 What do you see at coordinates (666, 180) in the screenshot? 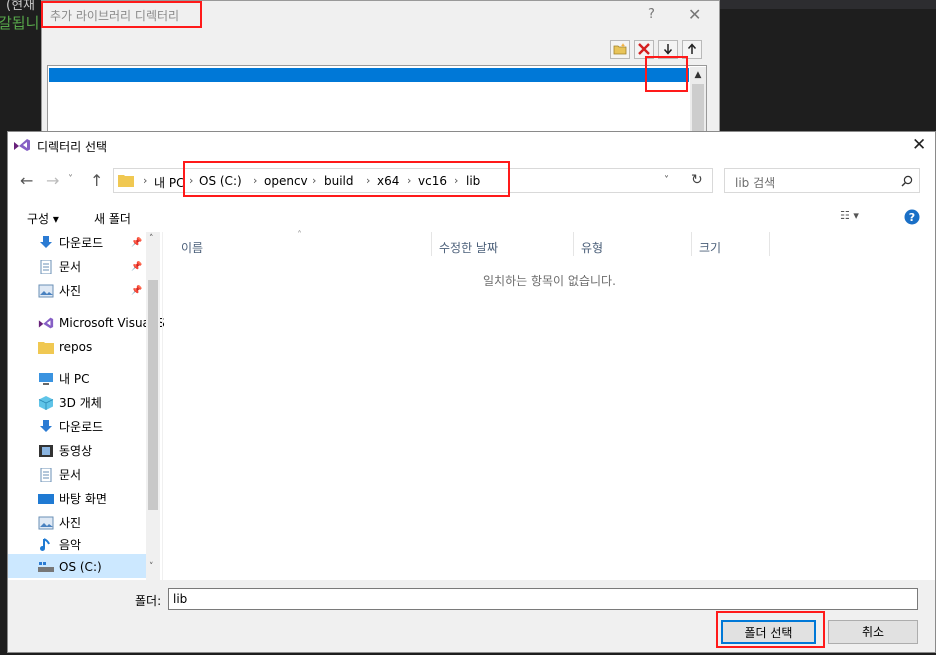
I see `address-dropdown-icon: ˅` at bounding box center [666, 180].